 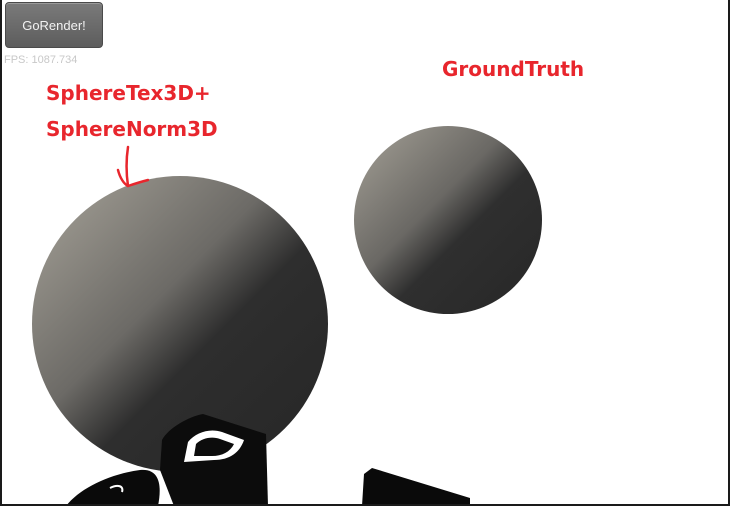 What do you see at coordinates (113, 487) in the screenshot?
I see `dark-object-left` at bounding box center [113, 487].